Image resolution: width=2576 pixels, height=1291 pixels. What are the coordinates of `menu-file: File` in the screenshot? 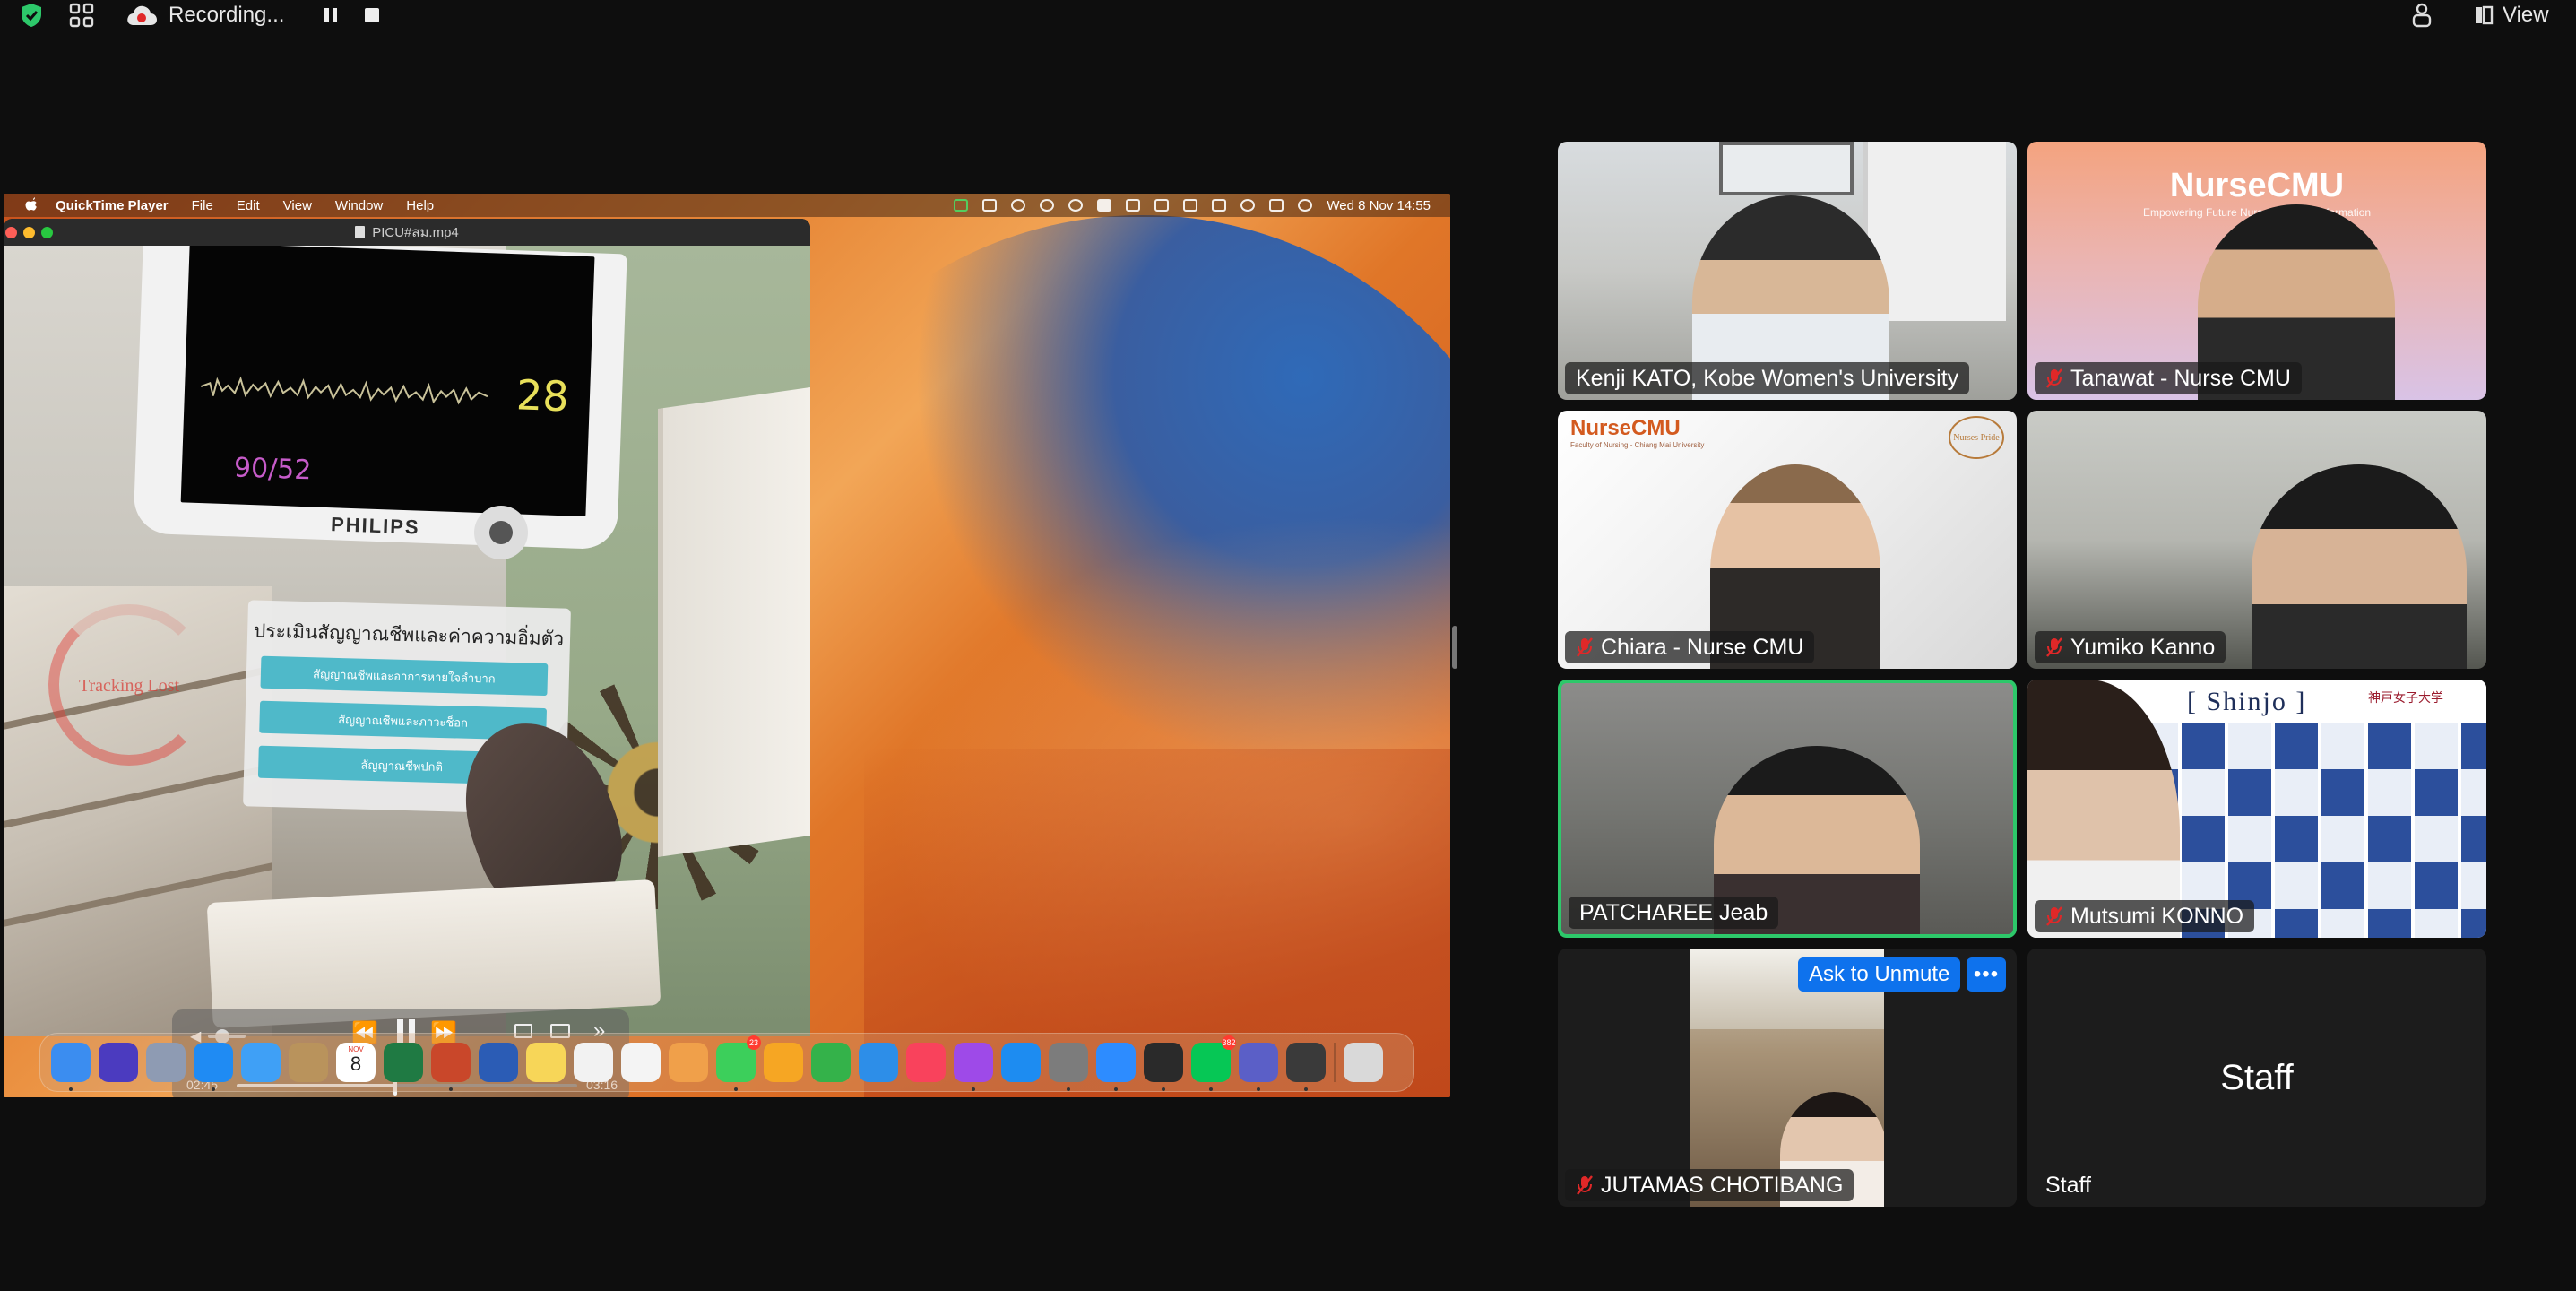 It's located at (202, 206).